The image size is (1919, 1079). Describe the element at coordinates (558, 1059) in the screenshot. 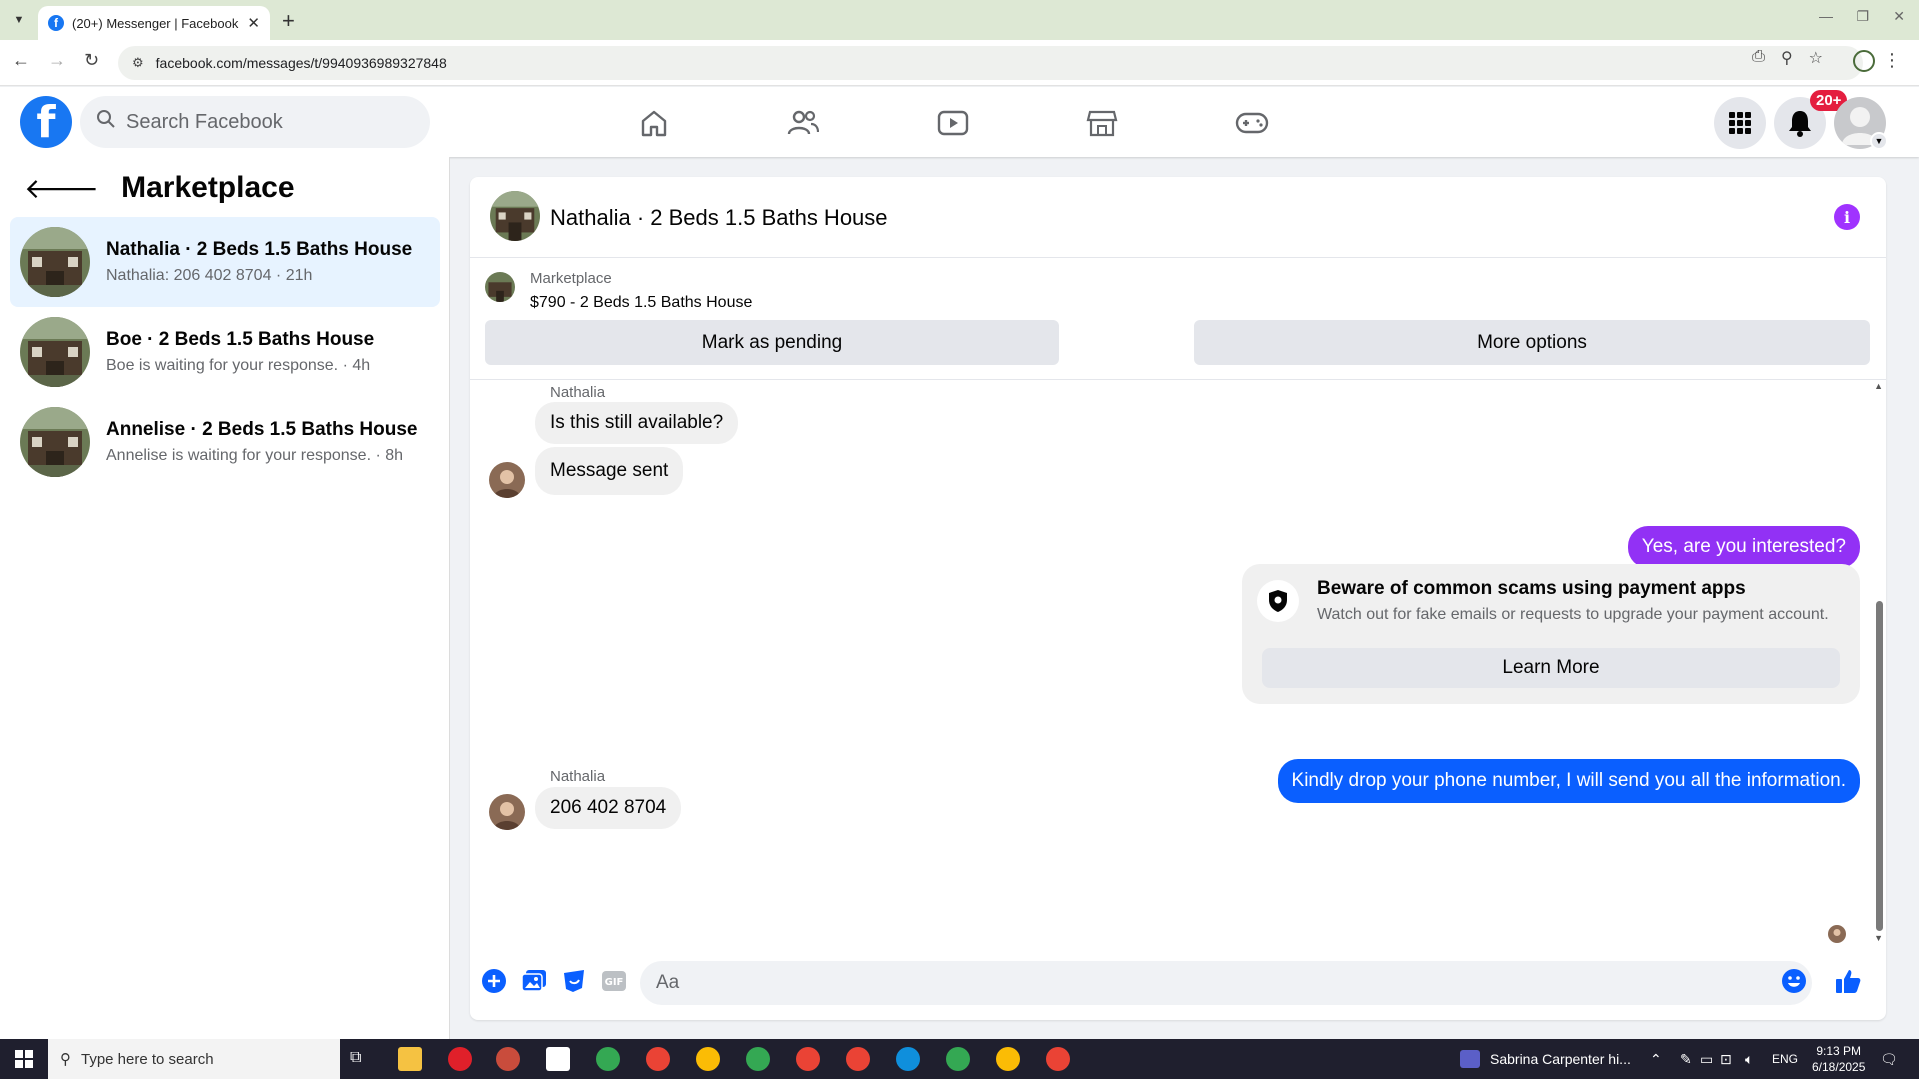

I see `notepad-icon` at that location.